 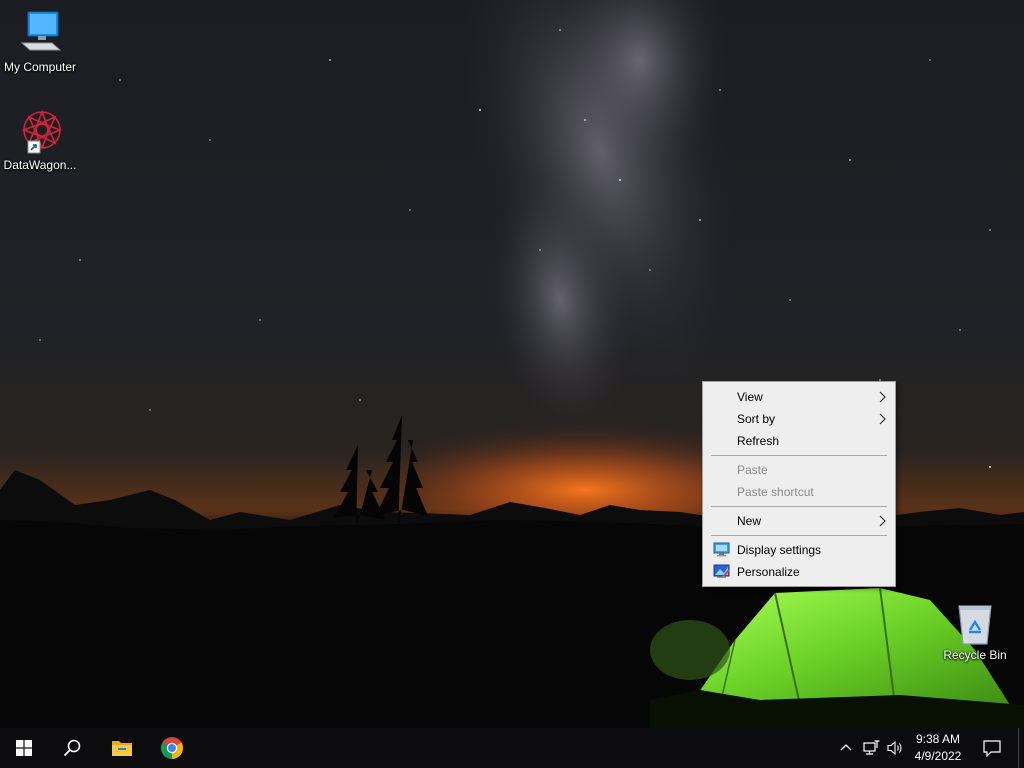 I want to click on search-button, so click(x=72, y=748).